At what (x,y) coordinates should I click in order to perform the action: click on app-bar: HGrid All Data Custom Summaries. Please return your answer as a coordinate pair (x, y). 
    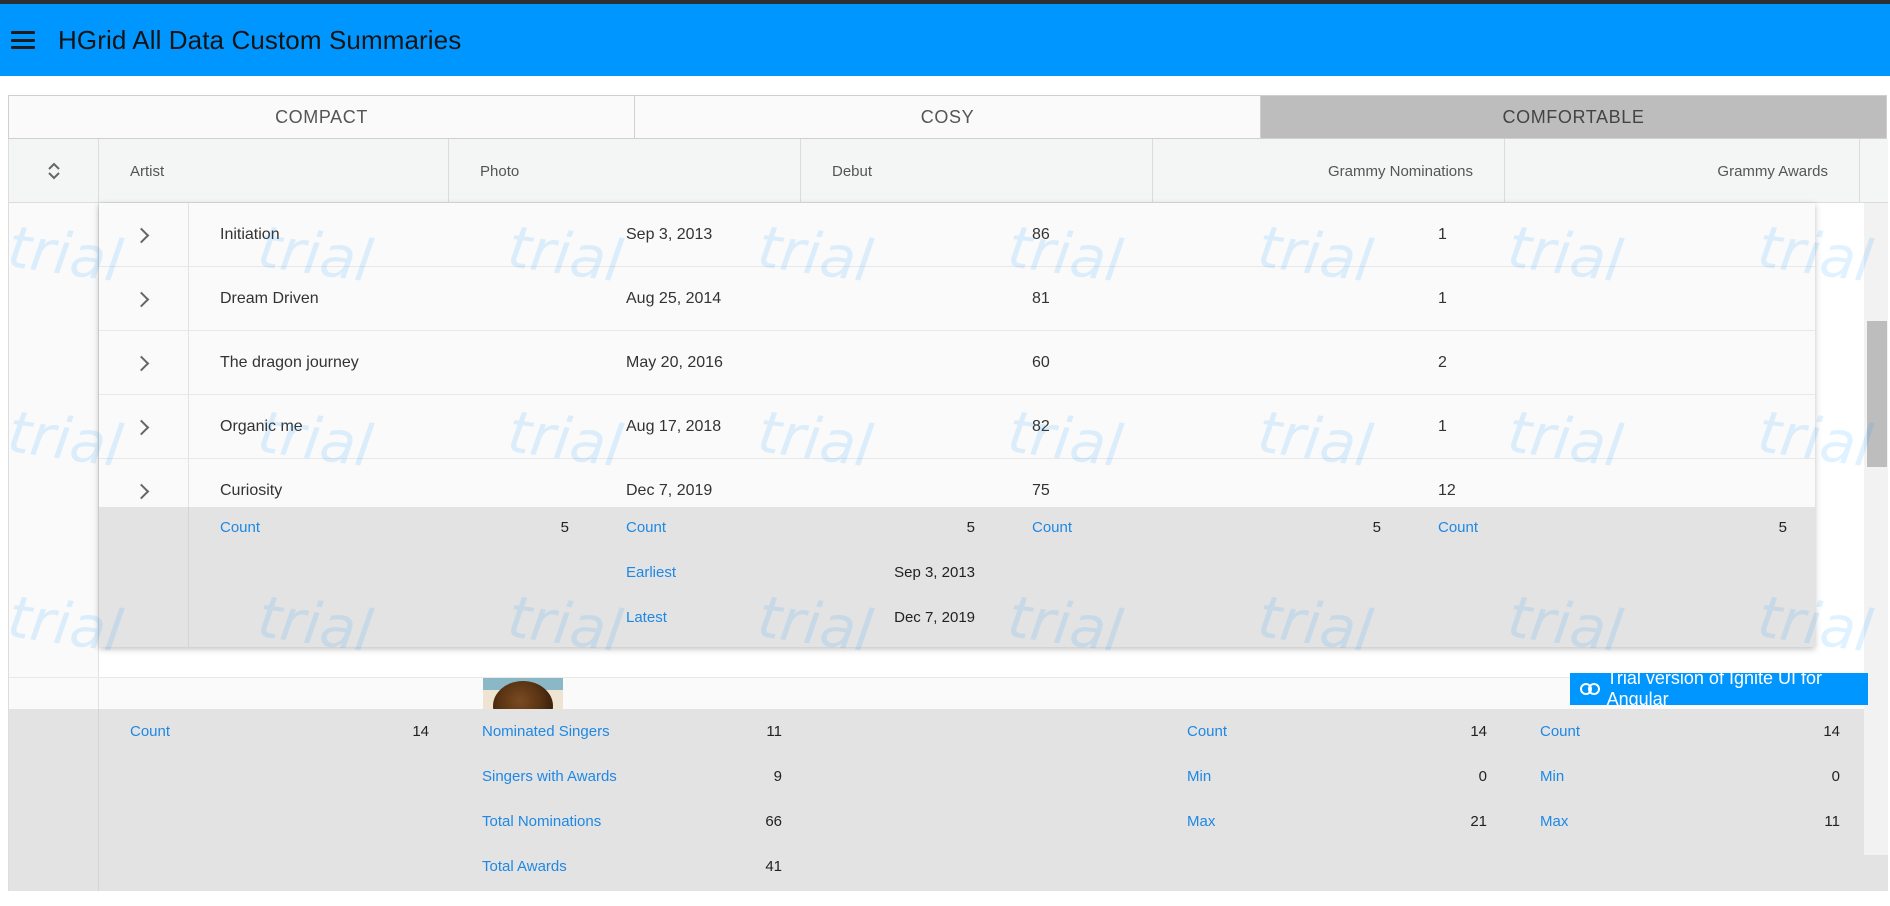
    Looking at the image, I should click on (945, 40).